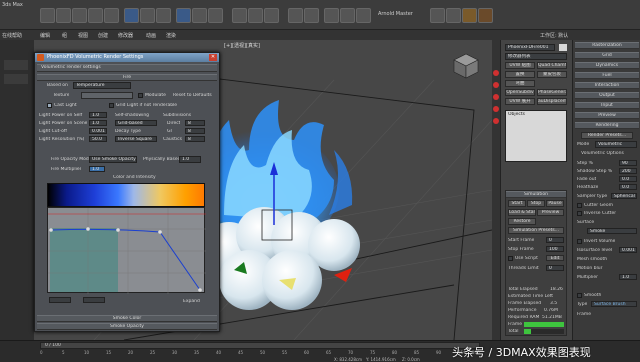 This screenshot has width=640, height=362. What do you see at coordinates (98, 139) in the screenshot?
I see `light-res-field: 50.0` at bounding box center [98, 139].